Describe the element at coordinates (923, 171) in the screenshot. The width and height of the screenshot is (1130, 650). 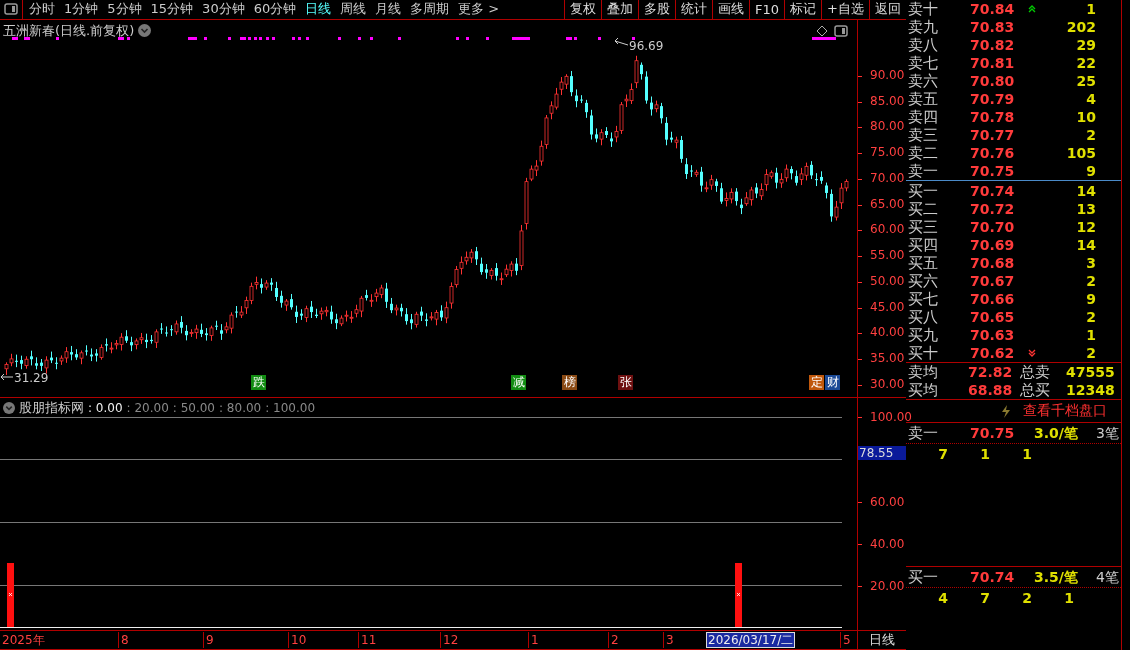
I see `level-label: 卖一` at that location.